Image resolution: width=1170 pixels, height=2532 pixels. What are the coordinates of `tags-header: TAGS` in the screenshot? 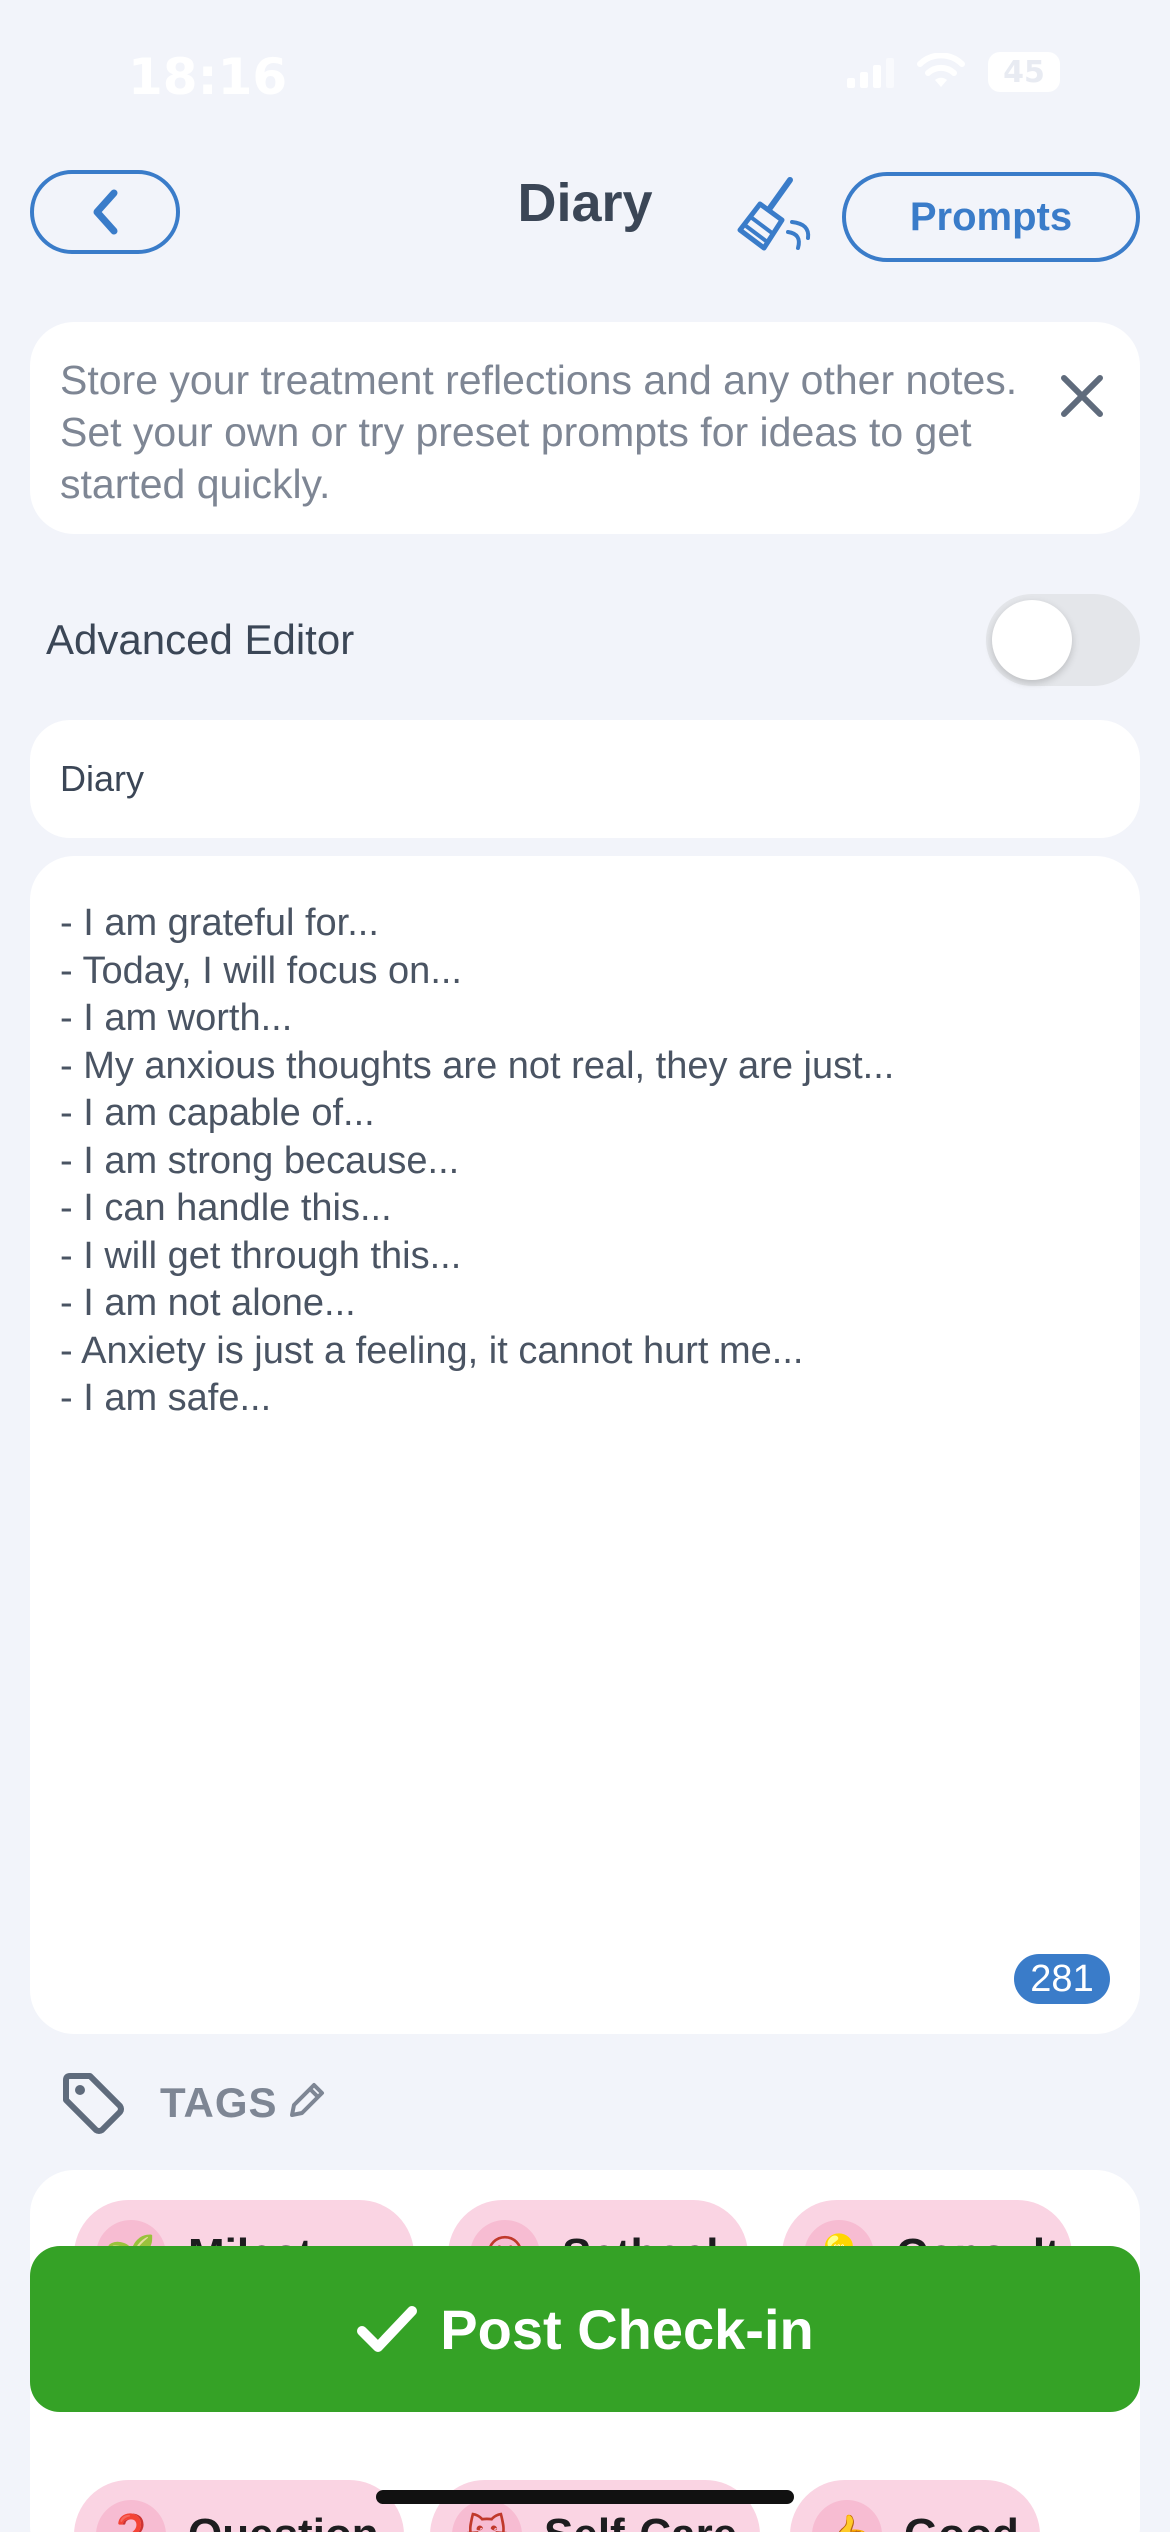 It's located at (194, 2103).